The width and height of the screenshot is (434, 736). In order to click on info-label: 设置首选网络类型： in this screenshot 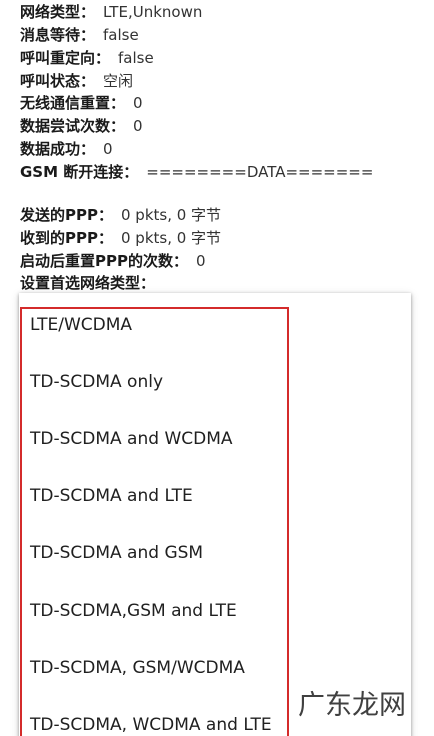, I will do `click(88, 283)`.